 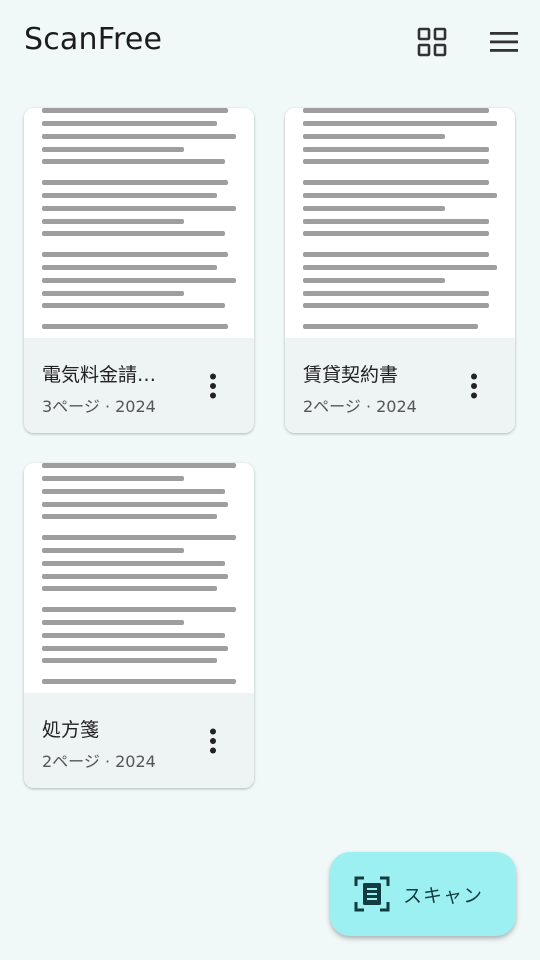 I want to click on document-title: 電気料金請求書, so click(x=107, y=375).